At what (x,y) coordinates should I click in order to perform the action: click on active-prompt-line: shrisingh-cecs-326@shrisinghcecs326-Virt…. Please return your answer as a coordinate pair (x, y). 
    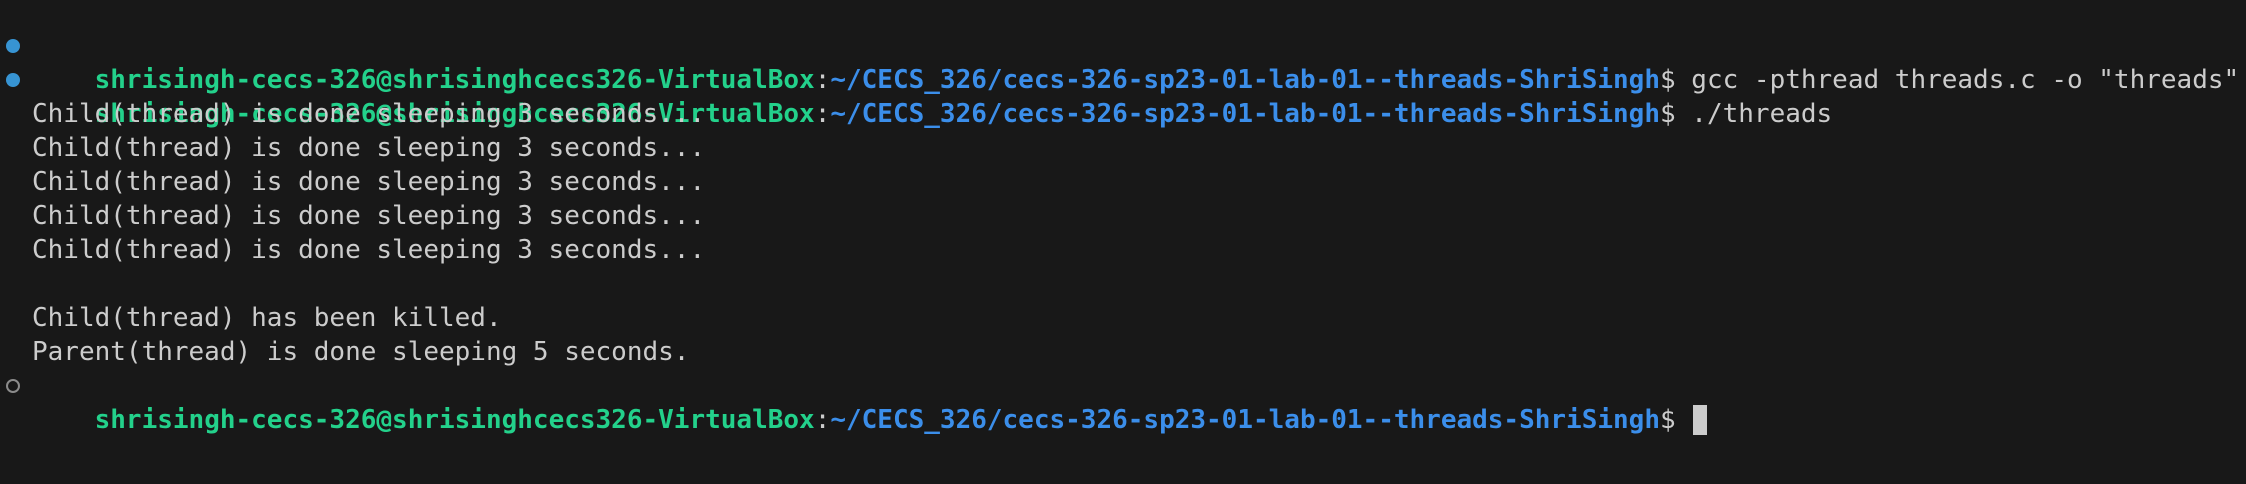
    Looking at the image, I should click on (1123, 402).